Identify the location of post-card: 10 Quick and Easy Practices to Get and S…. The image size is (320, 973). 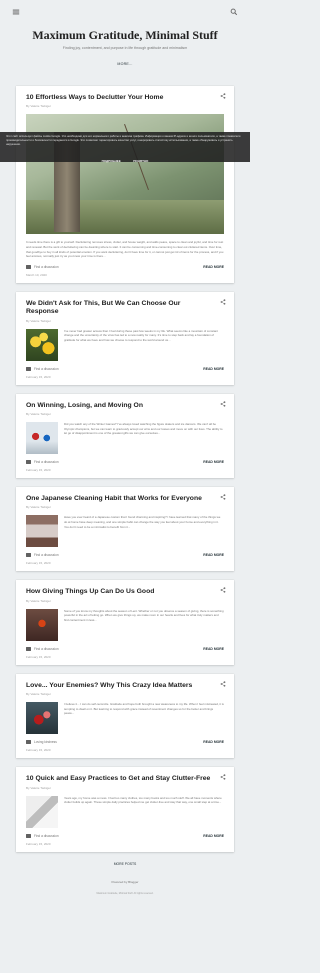
(125, 809).